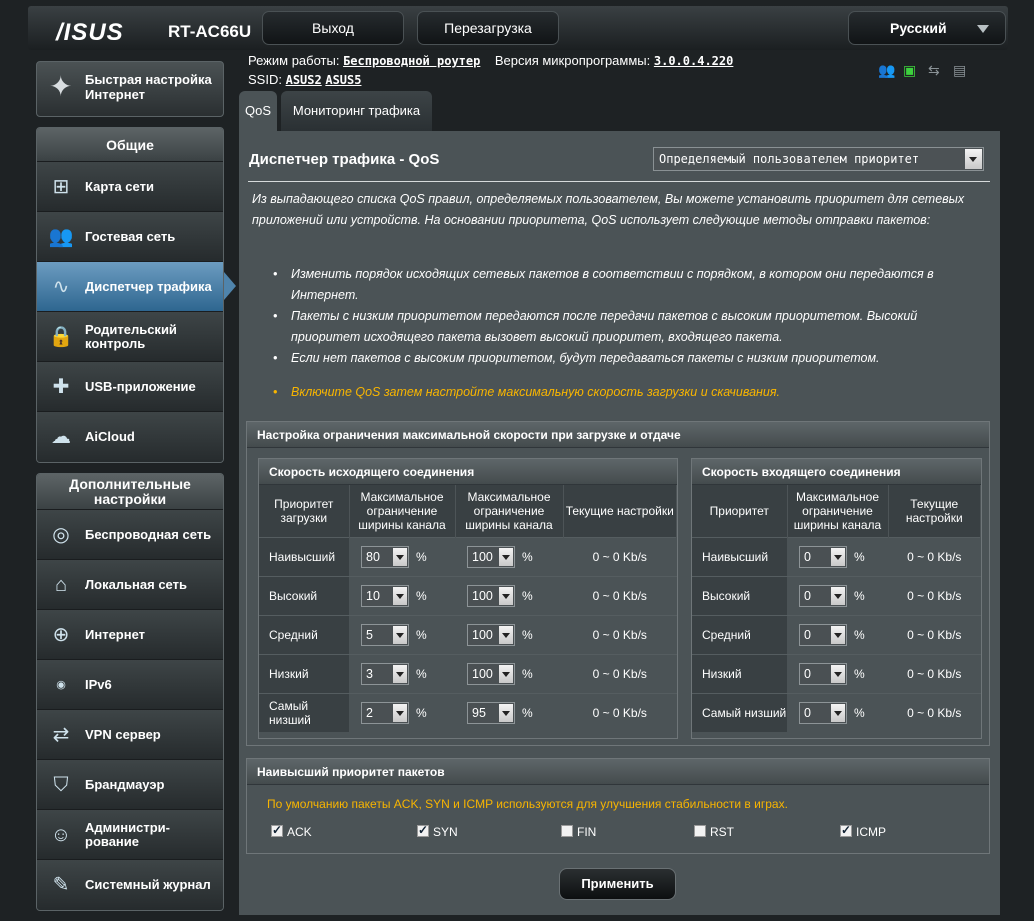  What do you see at coordinates (130, 287) in the screenshot?
I see `sidebar-item-traffic-manager: ∿ Диспетчер трафика` at bounding box center [130, 287].